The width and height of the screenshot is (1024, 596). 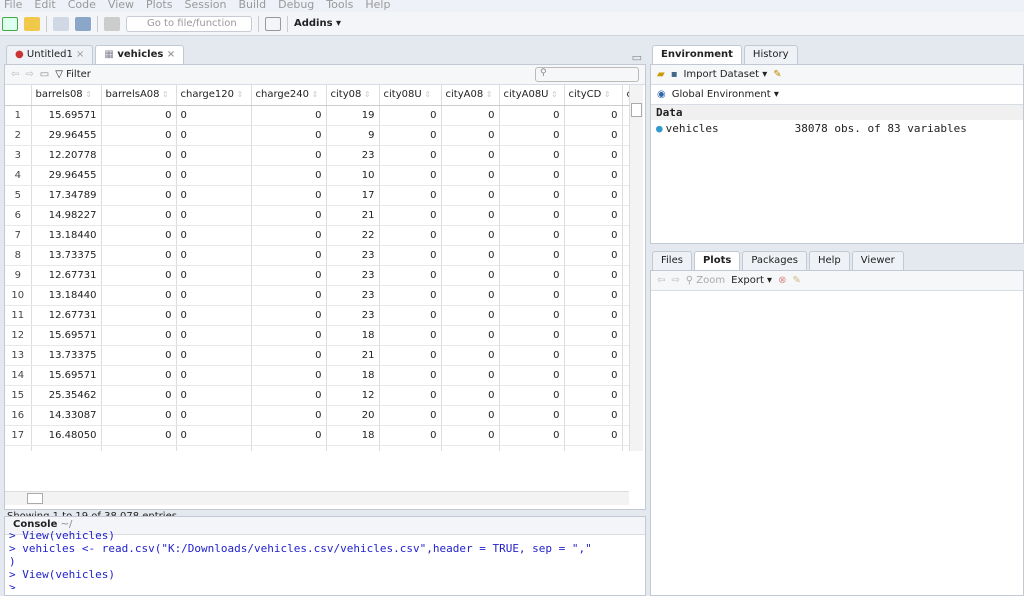 What do you see at coordinates (317, 195) in the screenshot?
I see `table-row: 5 17.34789 0 0 0 17 0 0 0 0` at bounding box center [317, 195].